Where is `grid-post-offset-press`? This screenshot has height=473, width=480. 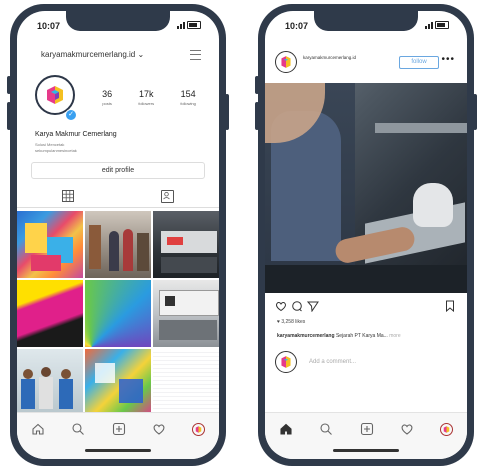 grid-post-offset-press is located at coordinates (186, 313).